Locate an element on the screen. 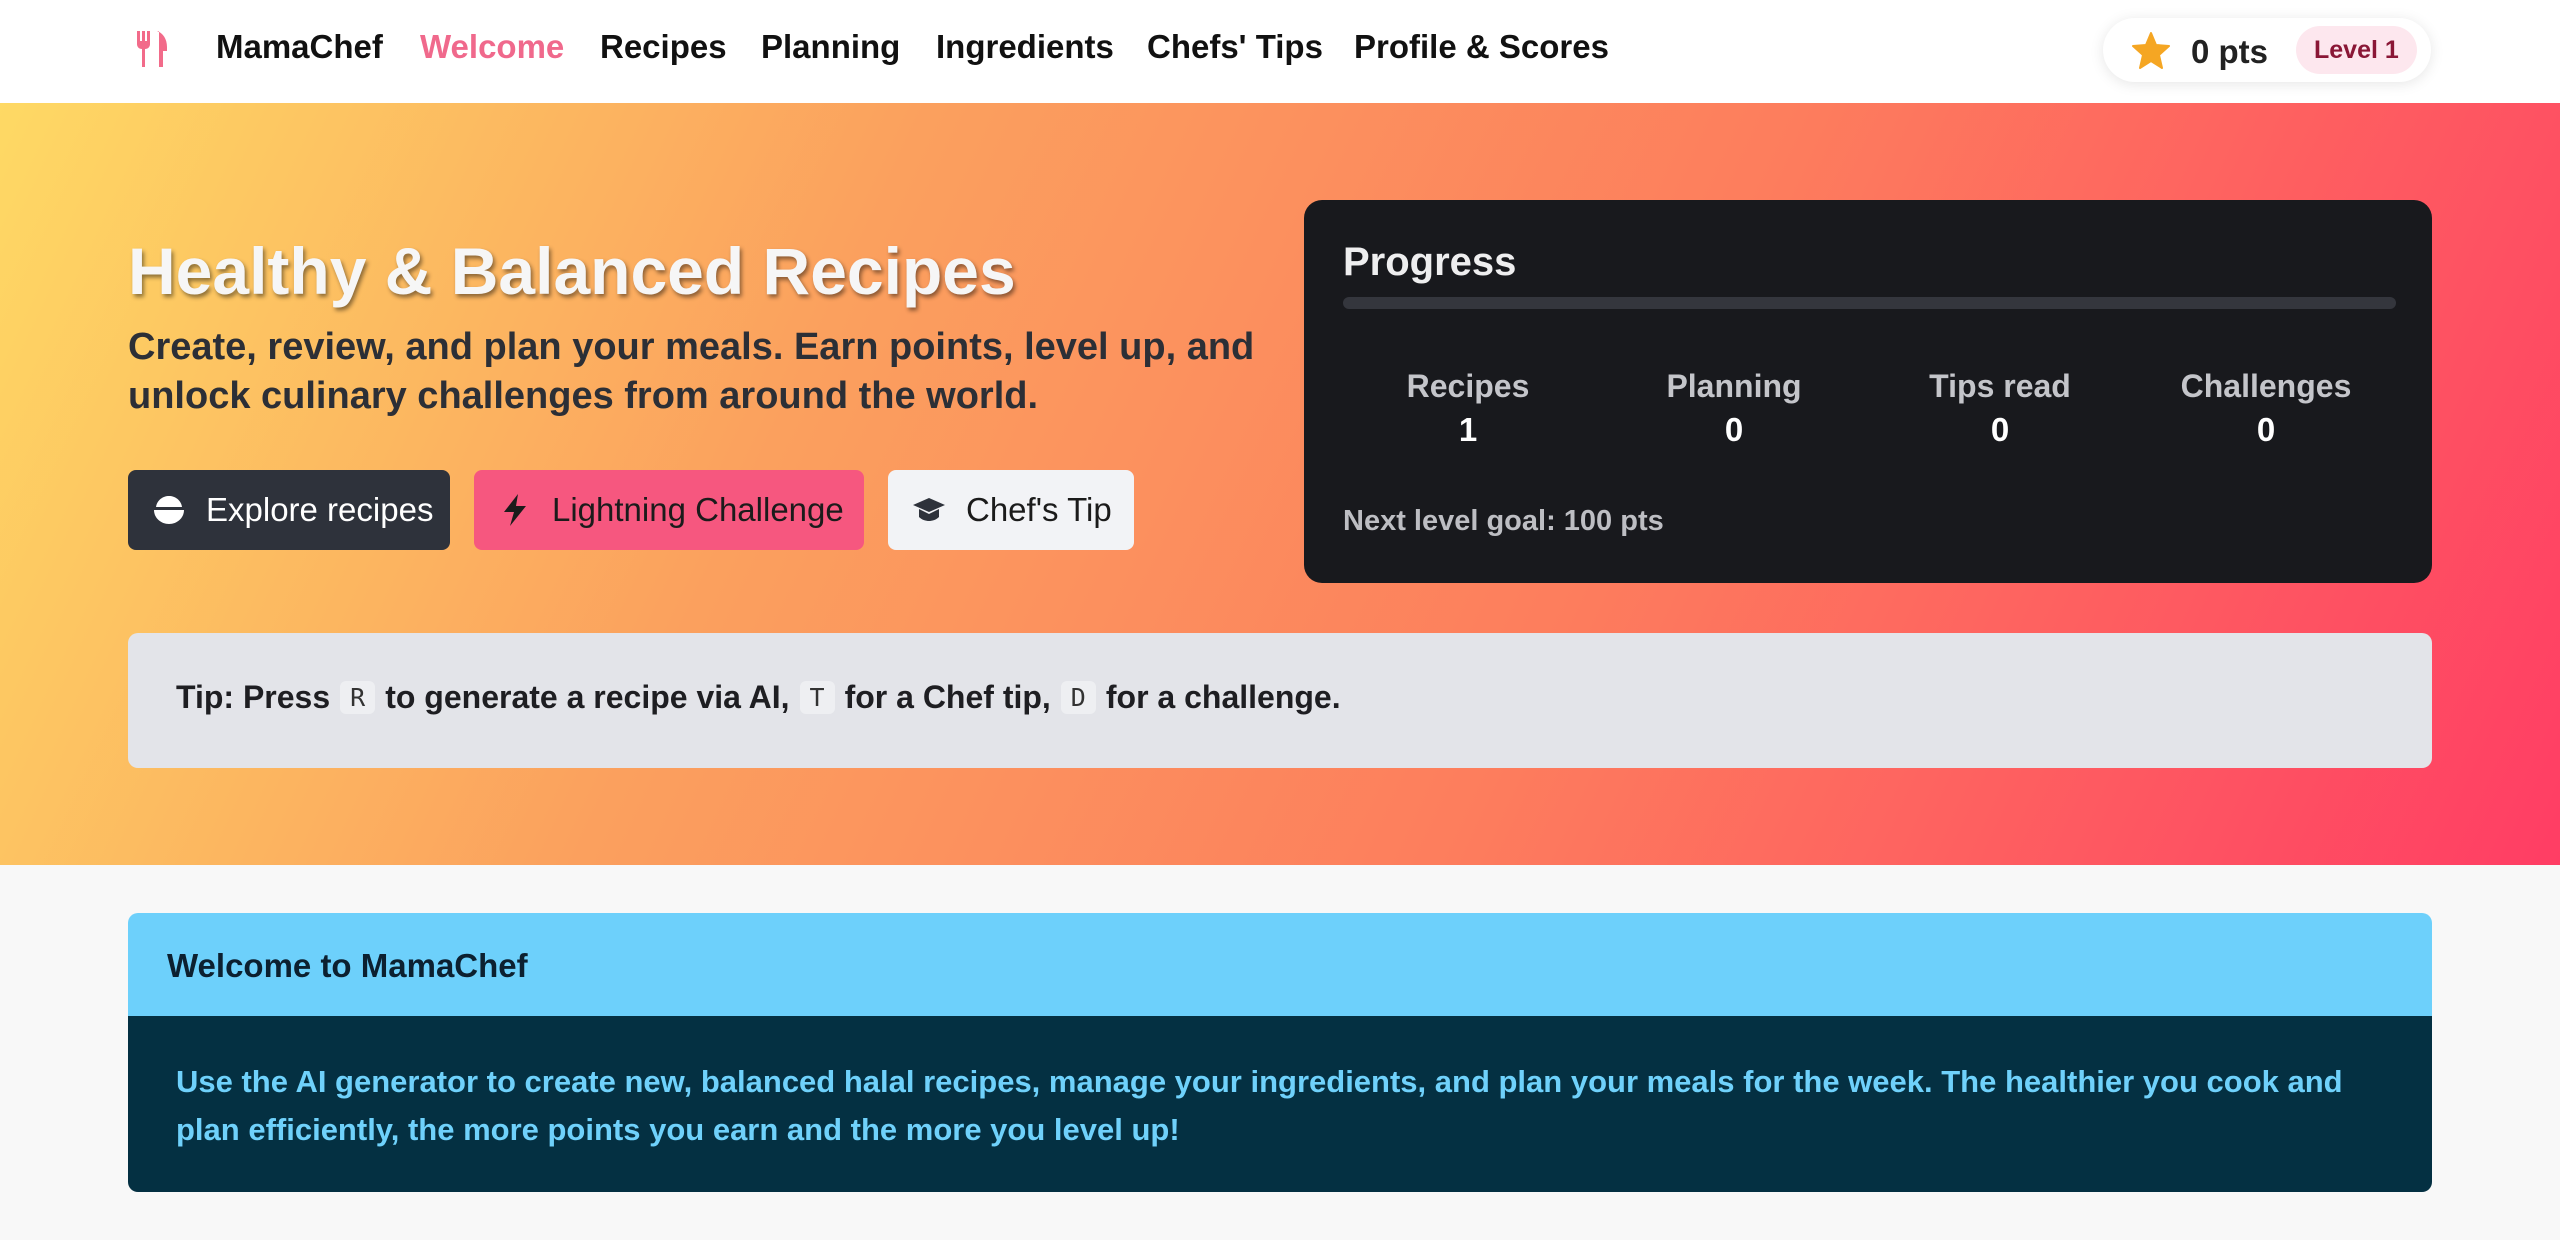  welcome-title: Welcome to MamaChef is located at coordinates (347, 965).